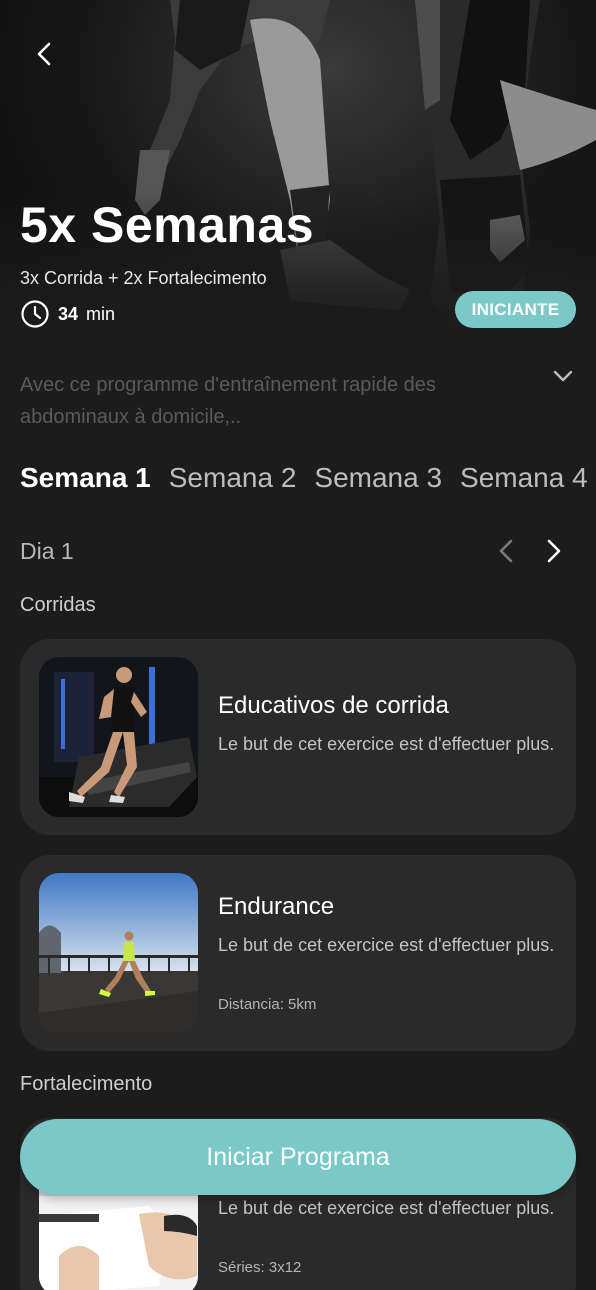  Describe the element at coordinates (167, 225) in the screenshot. I see `program-title: 5x Semanas` at that location.